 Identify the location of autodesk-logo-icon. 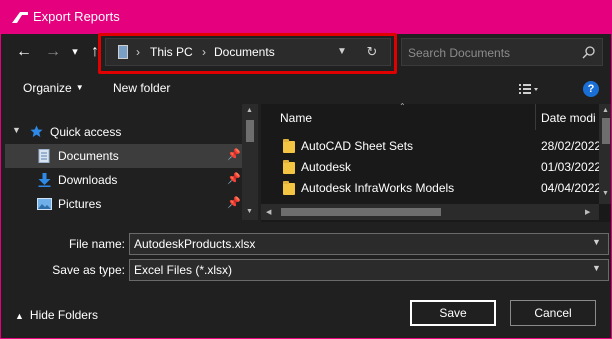
(20, 17).